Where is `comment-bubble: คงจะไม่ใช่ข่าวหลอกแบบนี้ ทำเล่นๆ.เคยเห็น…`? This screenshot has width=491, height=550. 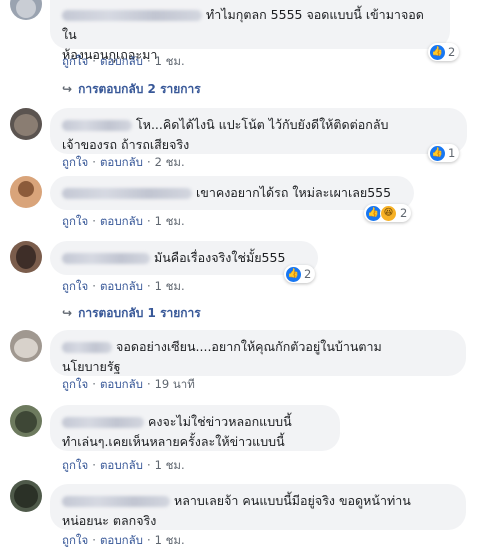 comment-bubble: คงจะไม่ใช่ข่าวหลอกแบบนี้ ทำเล่นๆ.เคยเห็น… is located at coordinates (195, 428).